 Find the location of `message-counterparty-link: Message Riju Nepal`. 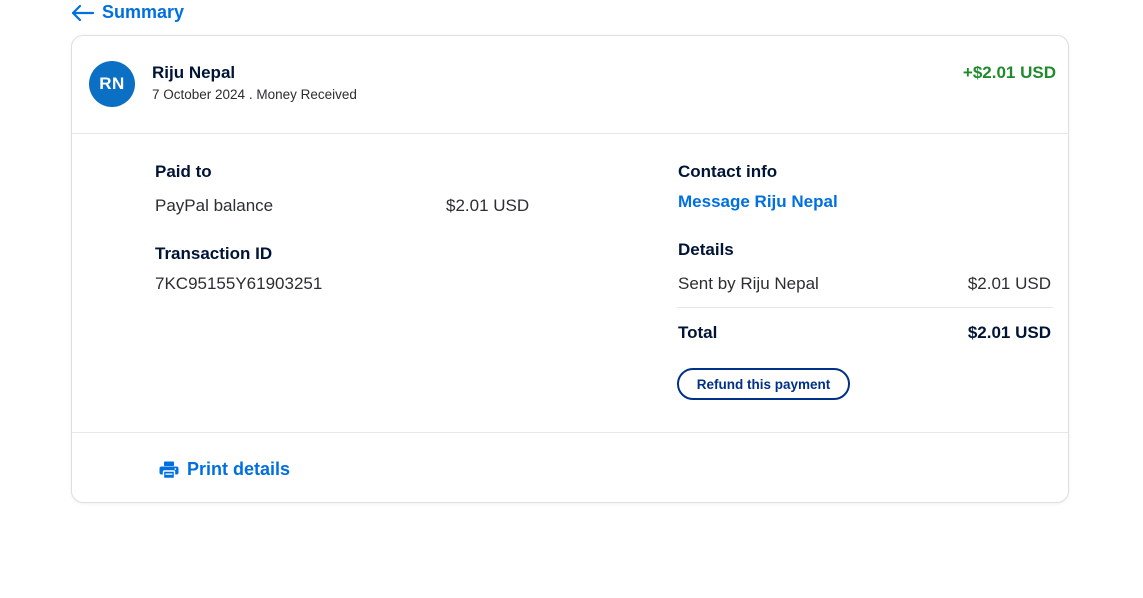

message-counterparty-link: Message Riju Nepal is located at coordinates (758, 202).